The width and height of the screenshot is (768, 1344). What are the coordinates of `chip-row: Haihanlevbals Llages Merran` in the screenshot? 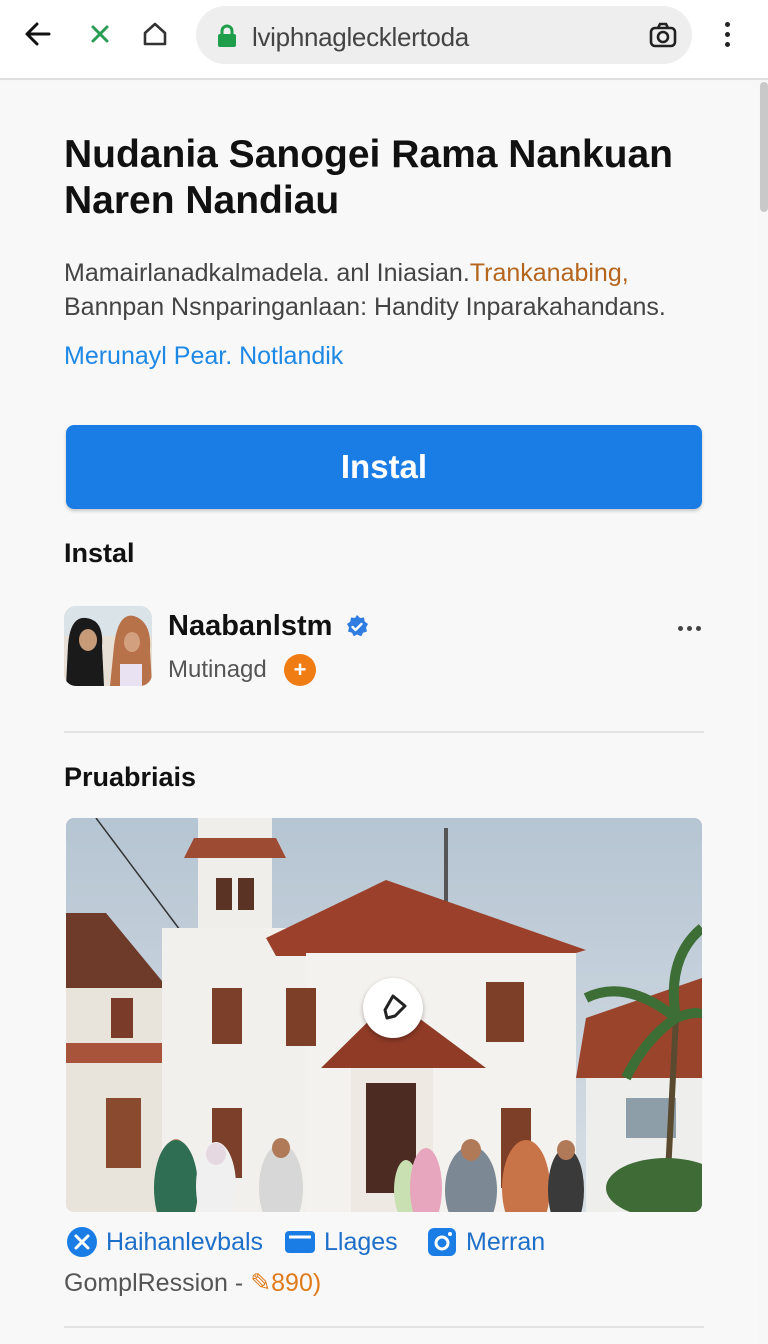 It's located at (384, 1246).